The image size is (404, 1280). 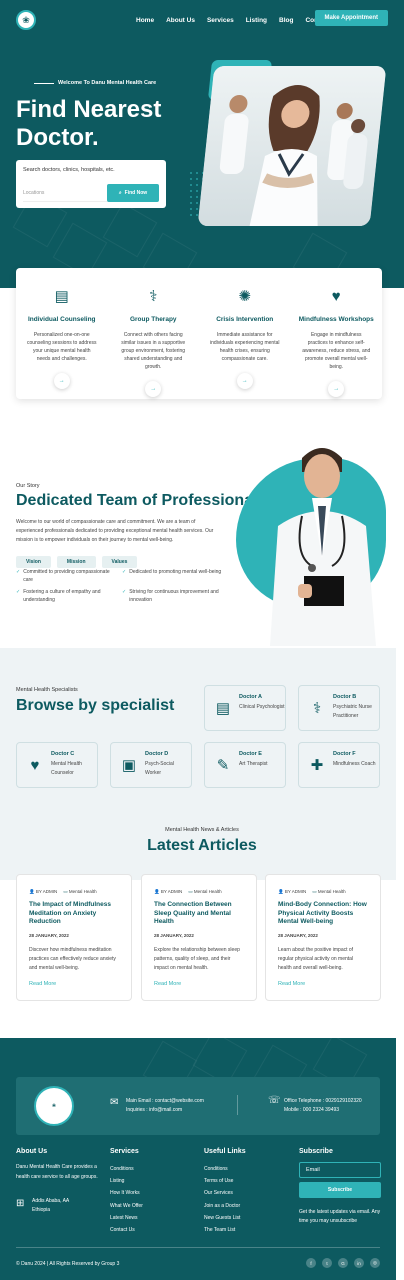 I want to click on twitter-icon: t, so click(x=327, y=1263).